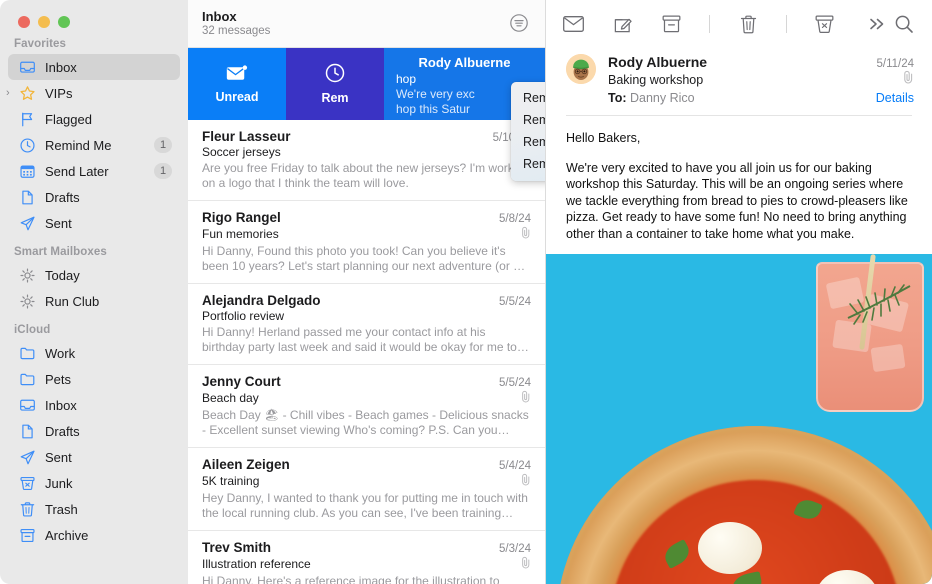  Describe the element at coordinates (528, 120) in the screenshot. I see `context-menu-item: Remind Me Tonight` at that location.